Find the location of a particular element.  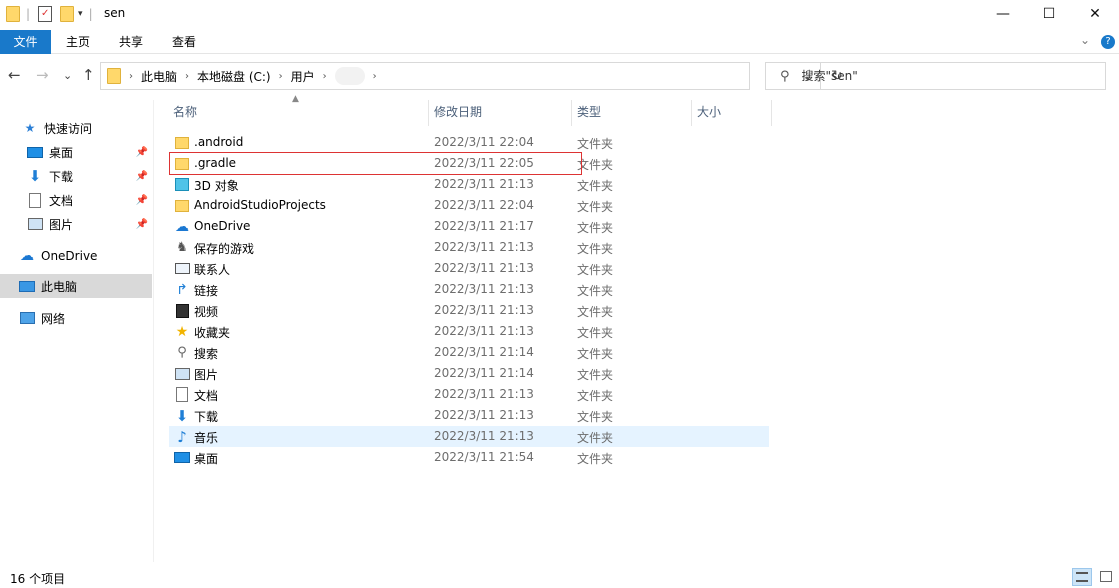

sidebar-item-label: 此电脑 is located at coordinates (59, 286).